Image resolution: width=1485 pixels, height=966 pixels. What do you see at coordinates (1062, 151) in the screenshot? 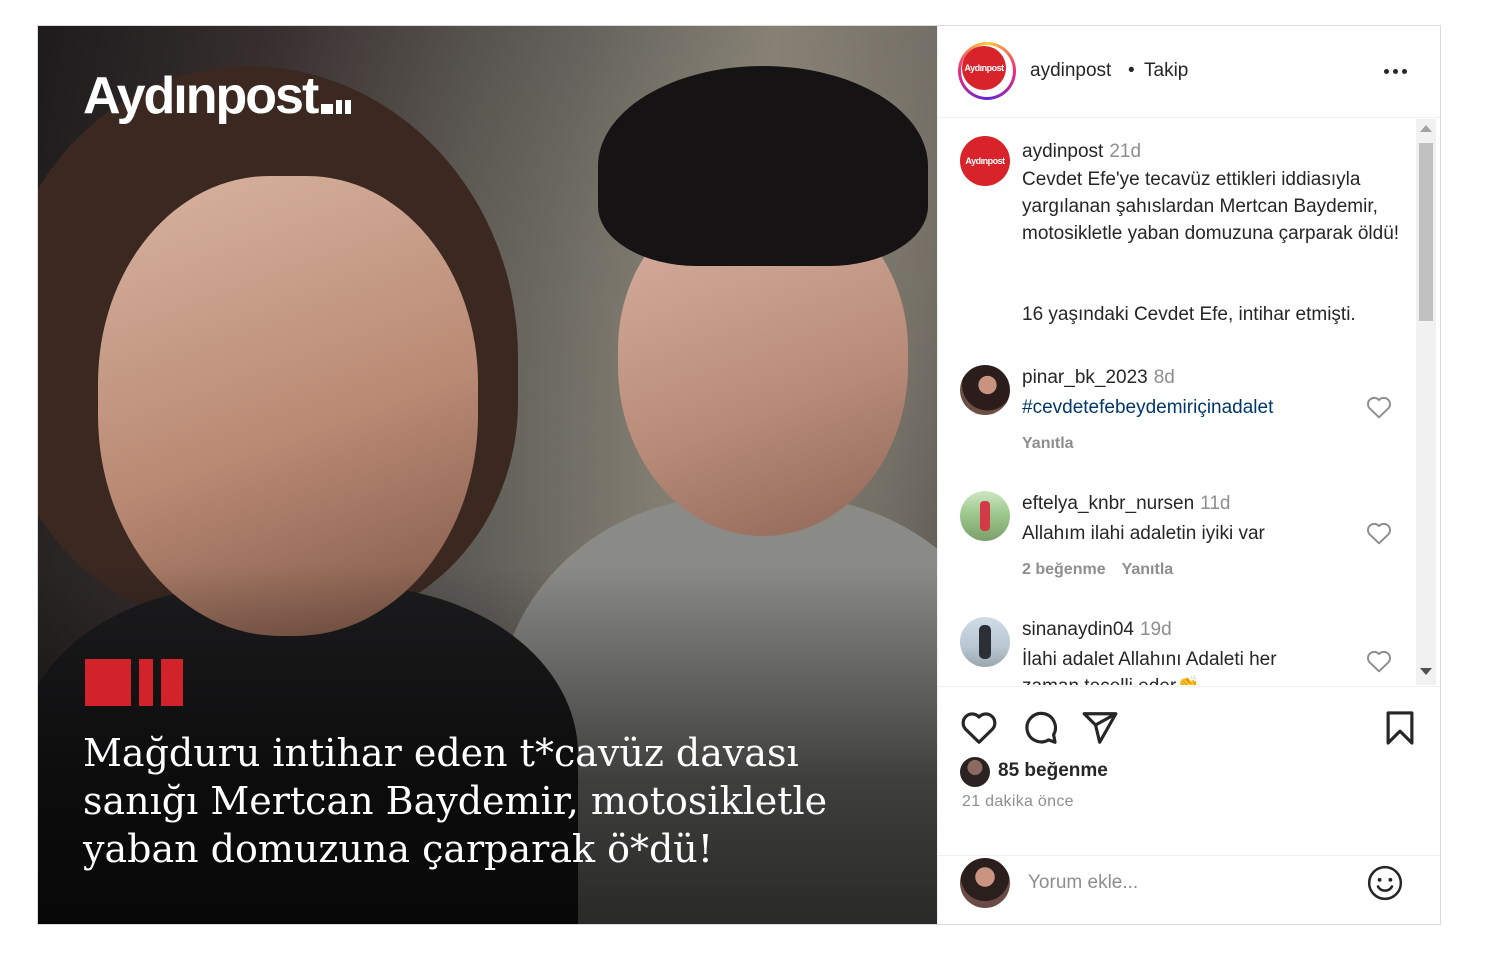
I see `caption-username: aydinpost` at bounding box center [1062, 151].